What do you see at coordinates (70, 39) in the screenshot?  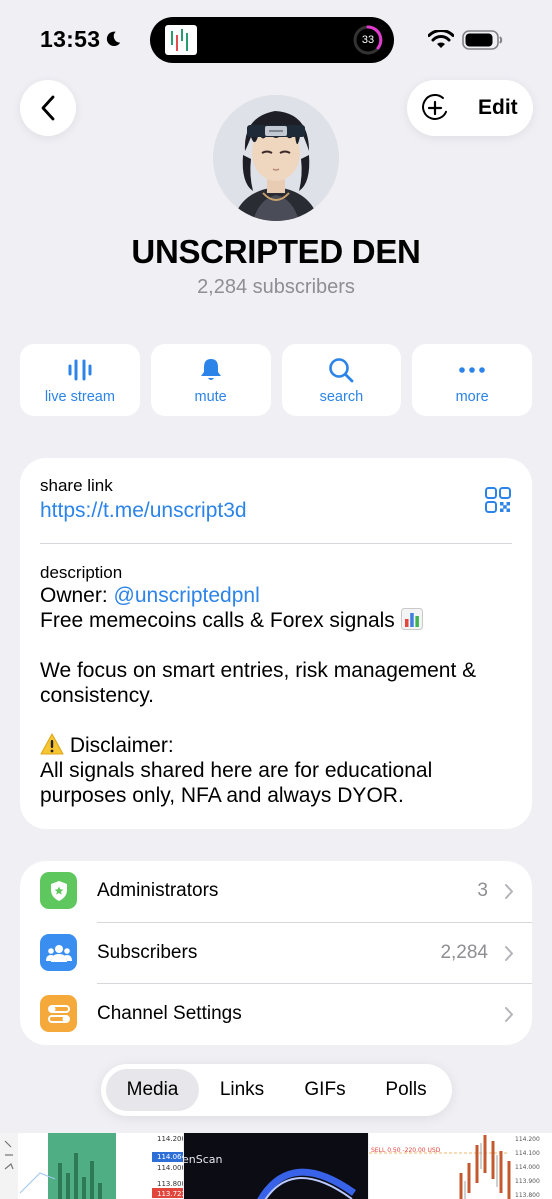 I see `status-time: 13:53` at bounding box center [70, 39].